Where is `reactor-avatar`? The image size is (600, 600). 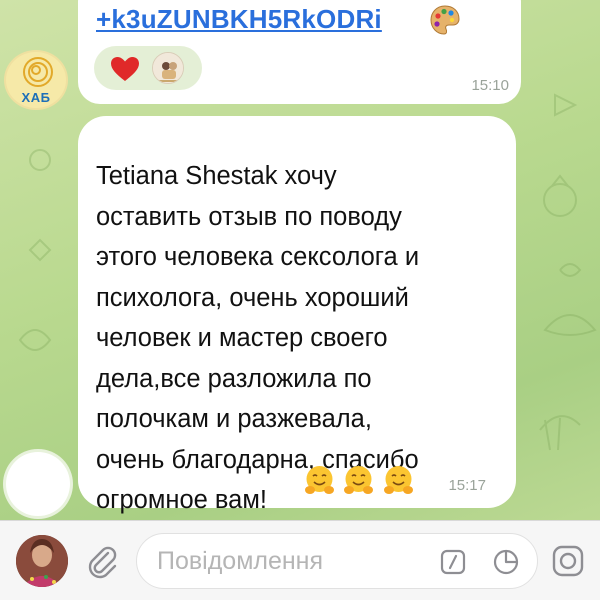
reactor-avatar is located at coordinates (168, 68).